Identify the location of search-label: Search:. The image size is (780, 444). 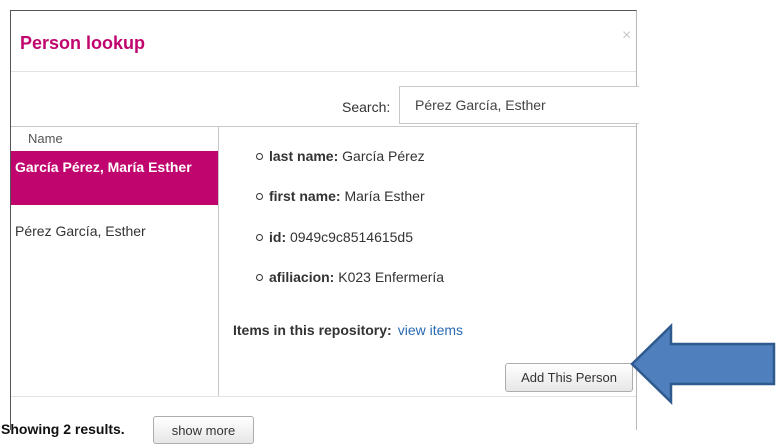
(366, 107).